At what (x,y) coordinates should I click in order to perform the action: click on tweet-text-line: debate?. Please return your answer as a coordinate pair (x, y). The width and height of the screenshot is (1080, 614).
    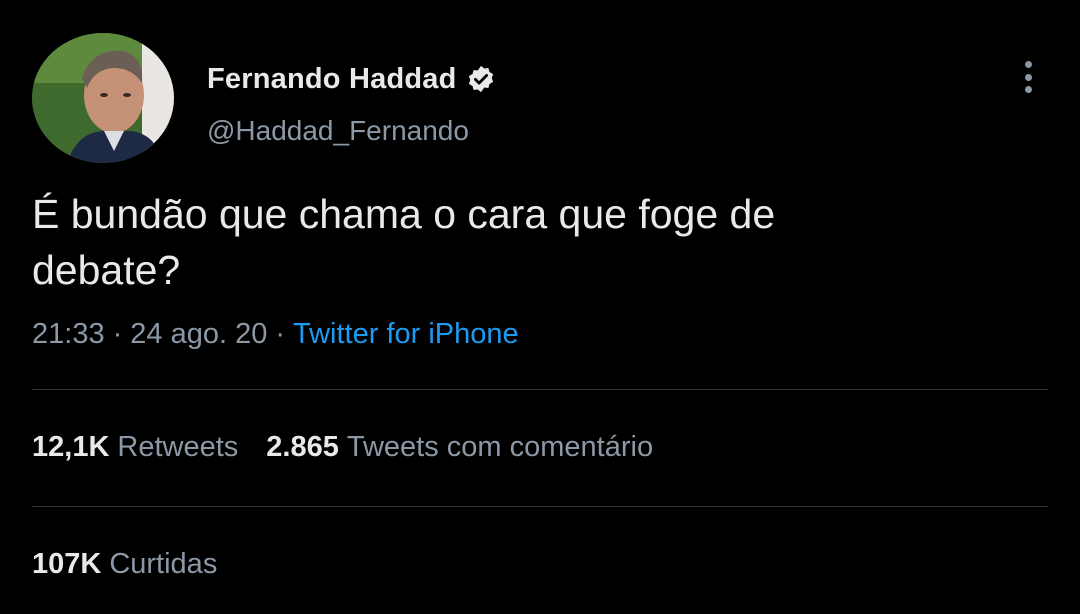
    Looking at the image, I should click on (106, 270).